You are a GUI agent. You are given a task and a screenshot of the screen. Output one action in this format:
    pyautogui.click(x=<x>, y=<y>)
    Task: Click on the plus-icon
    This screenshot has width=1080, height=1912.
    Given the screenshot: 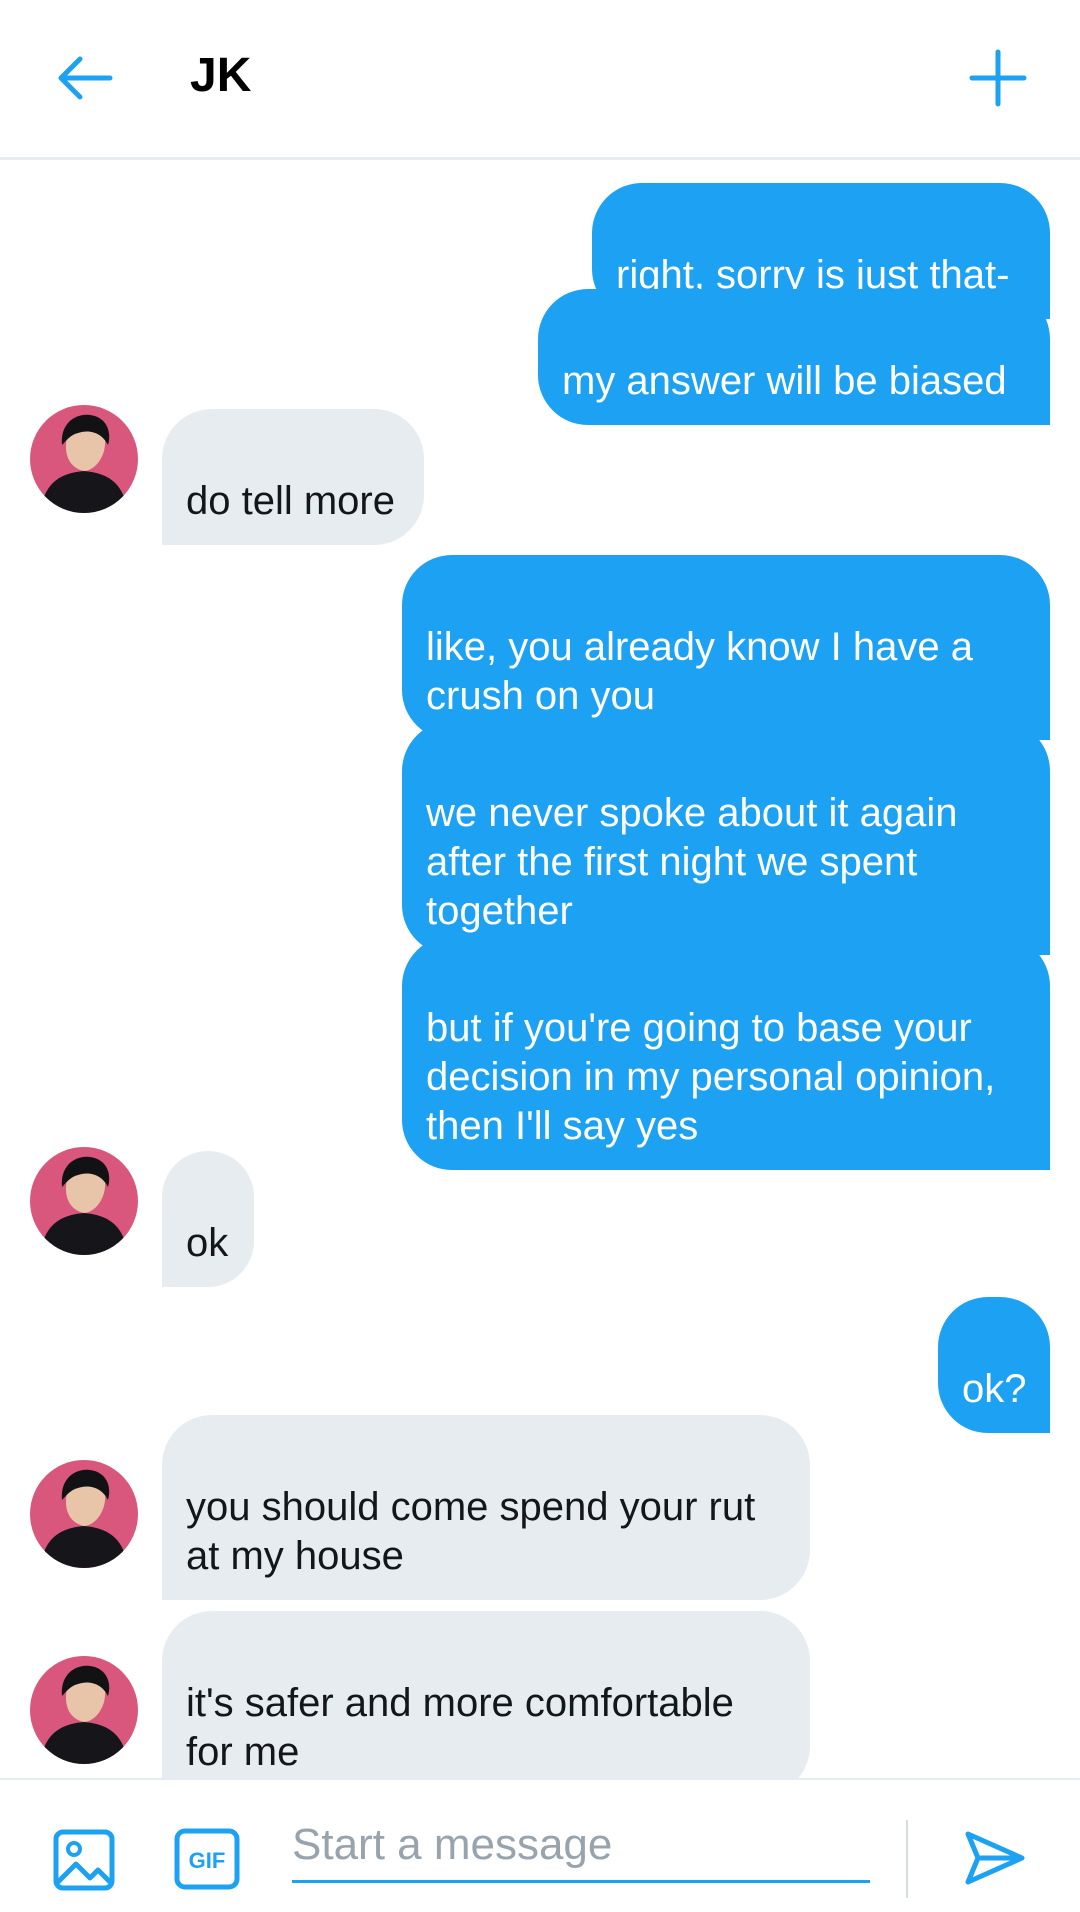 What is the action you would take?
    pyautogui.click(x=998, y=78)
    